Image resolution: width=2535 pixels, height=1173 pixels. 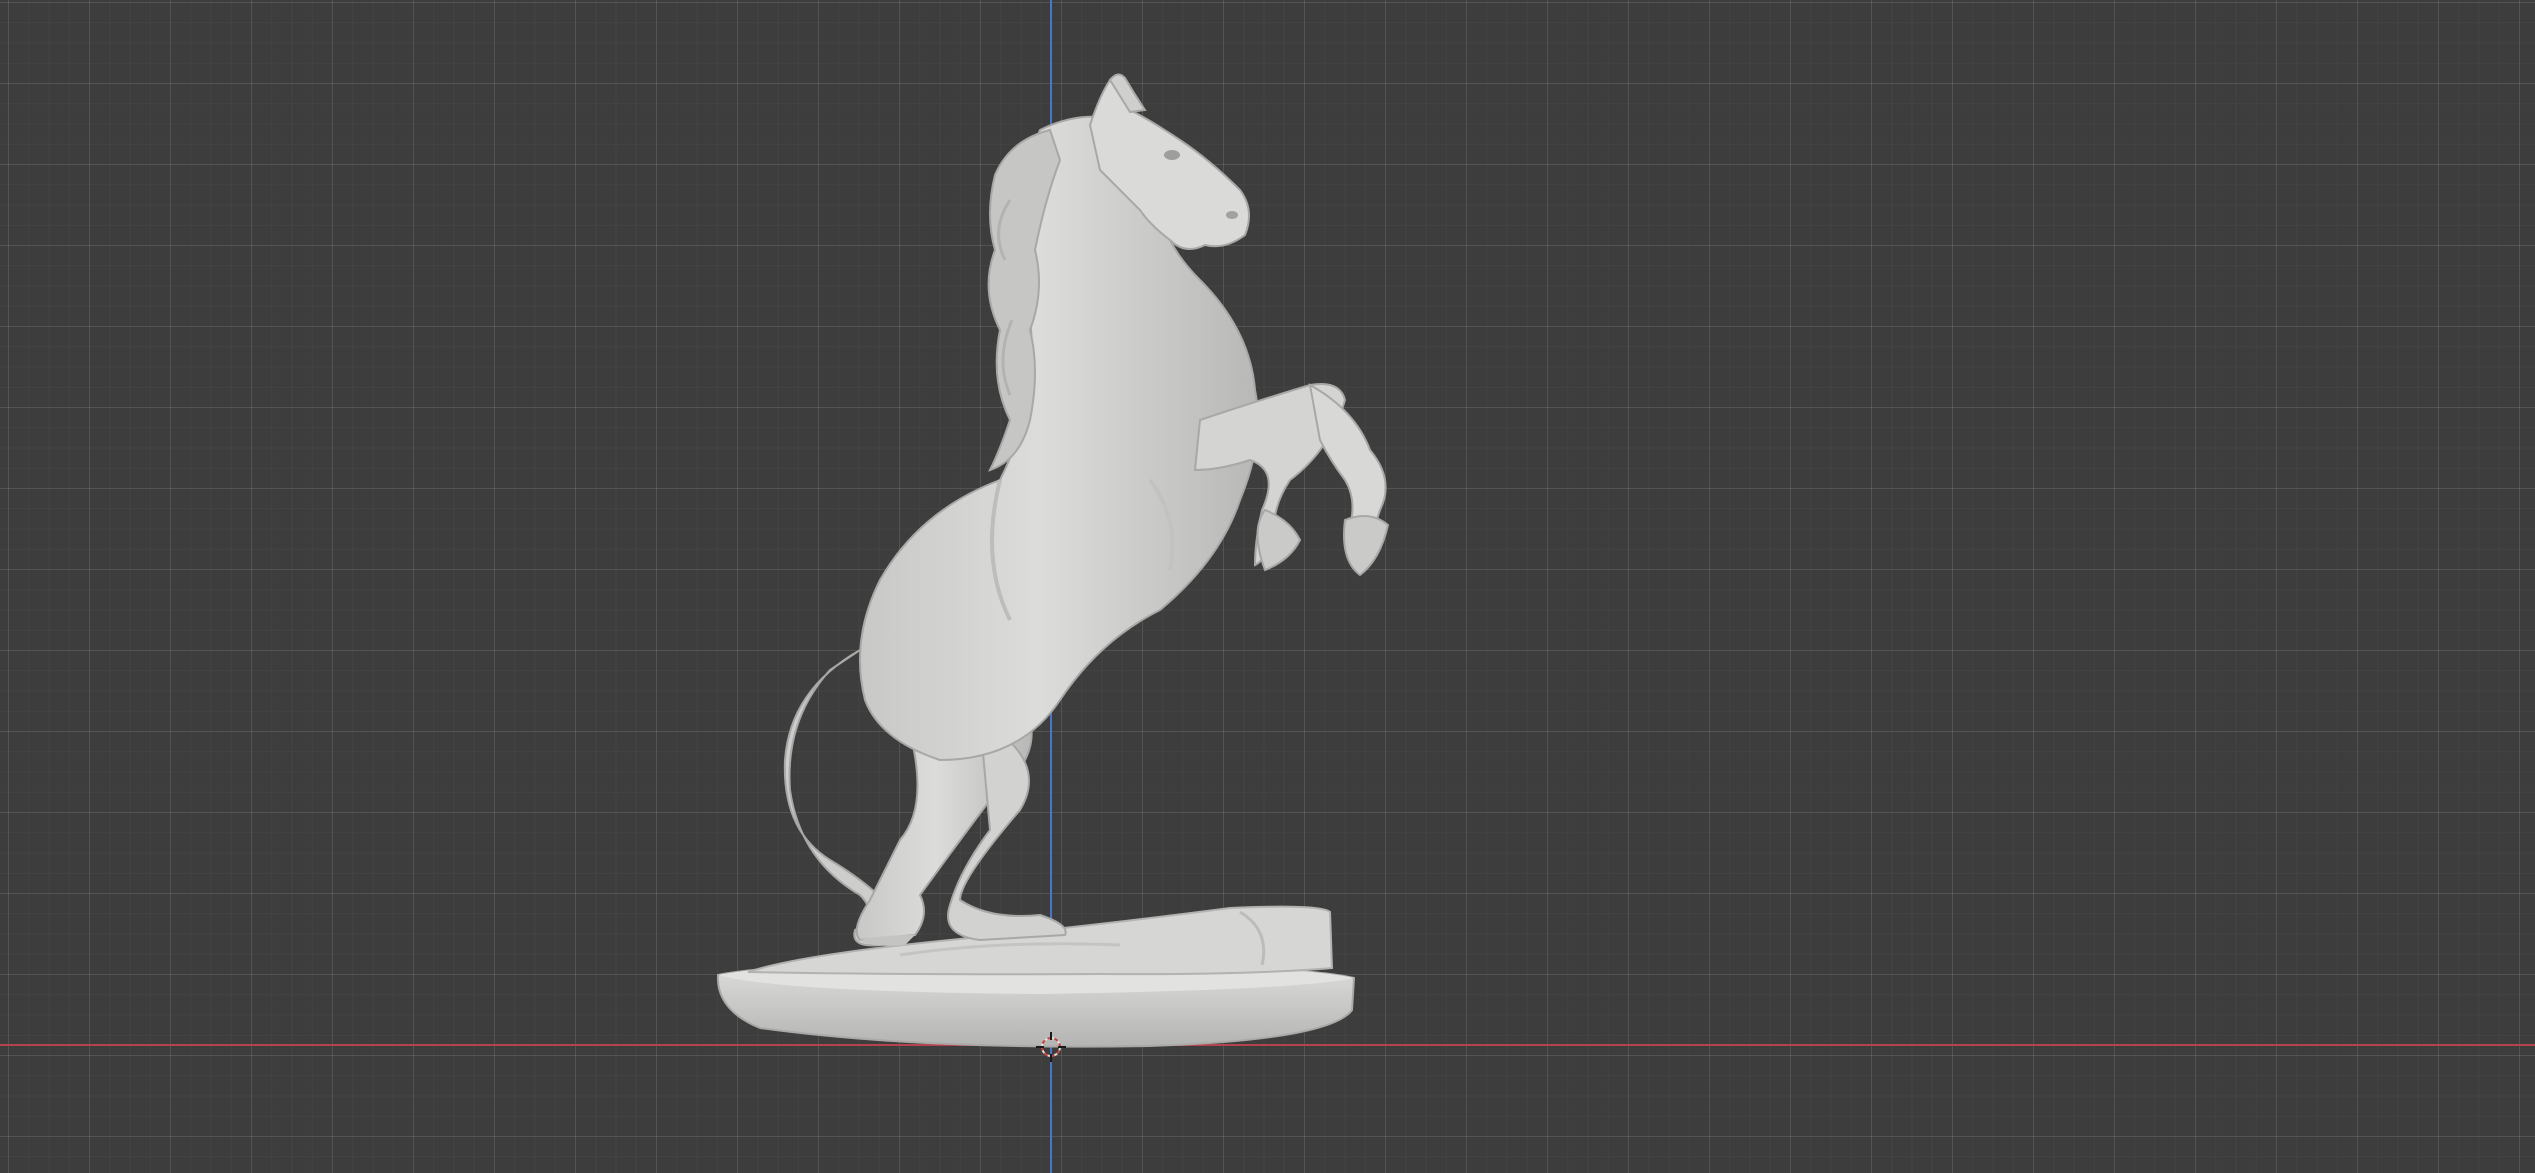 I want to click on 3d-cursor-icon, so click(x=1051, y=1047).